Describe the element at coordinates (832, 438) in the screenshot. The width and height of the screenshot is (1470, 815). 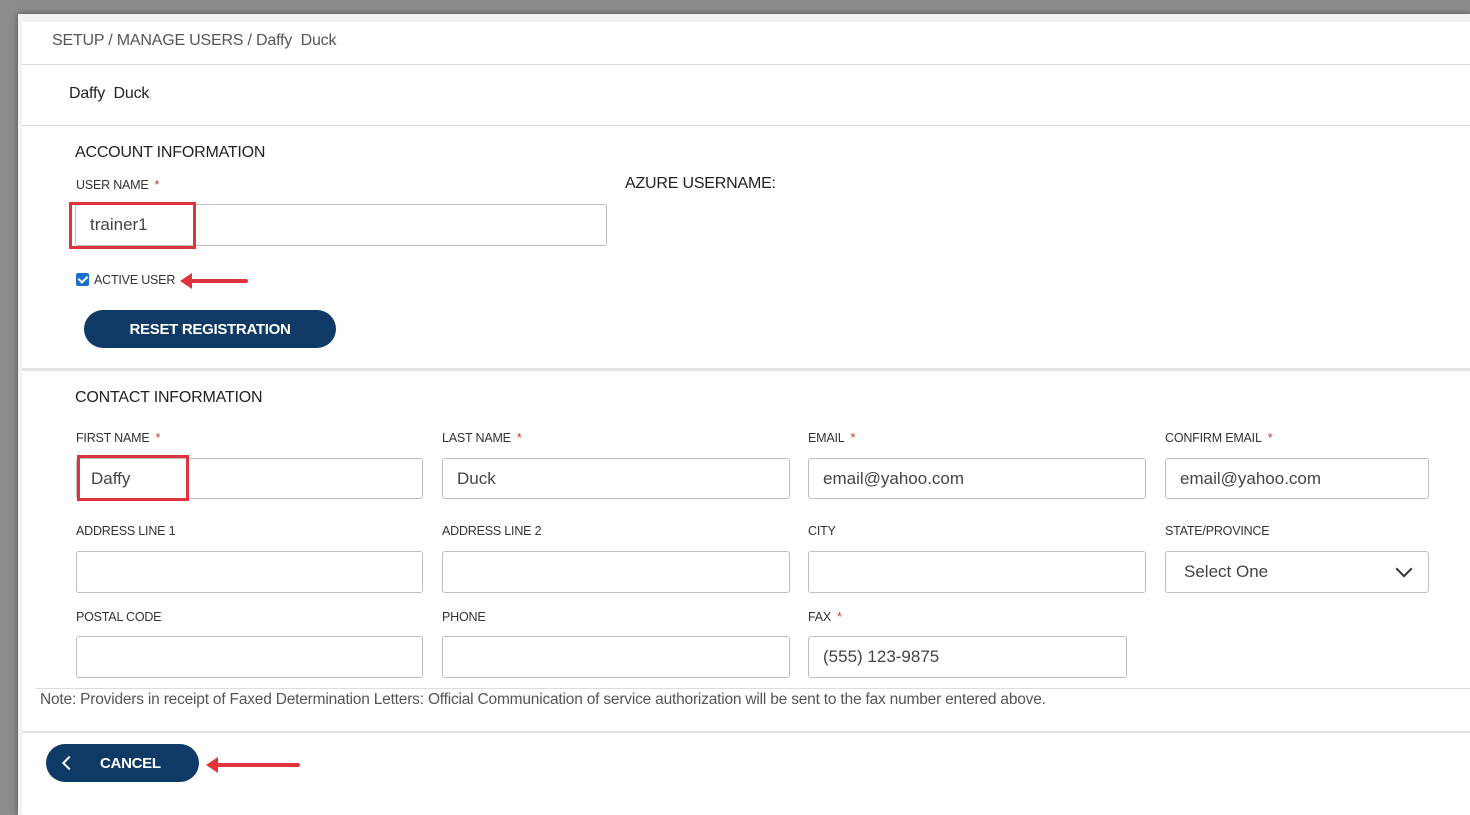
I see `email-label: EMAIL *` at that location.